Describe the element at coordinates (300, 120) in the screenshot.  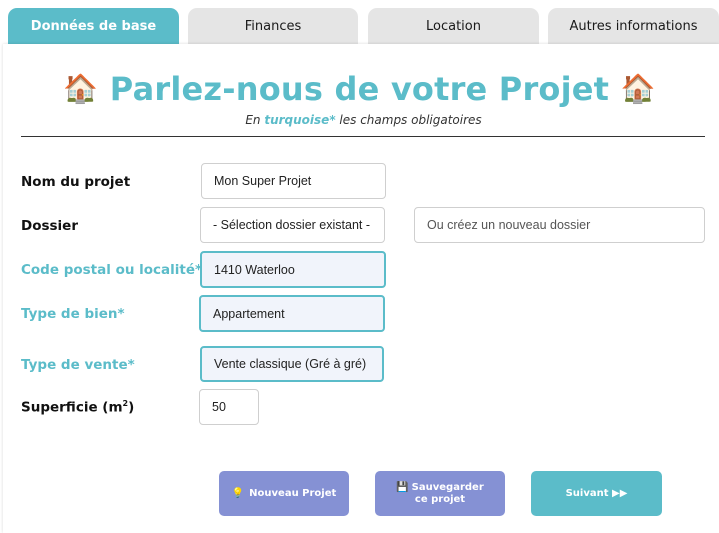
I see `subtitle-highlight: turquoise*` at that location.